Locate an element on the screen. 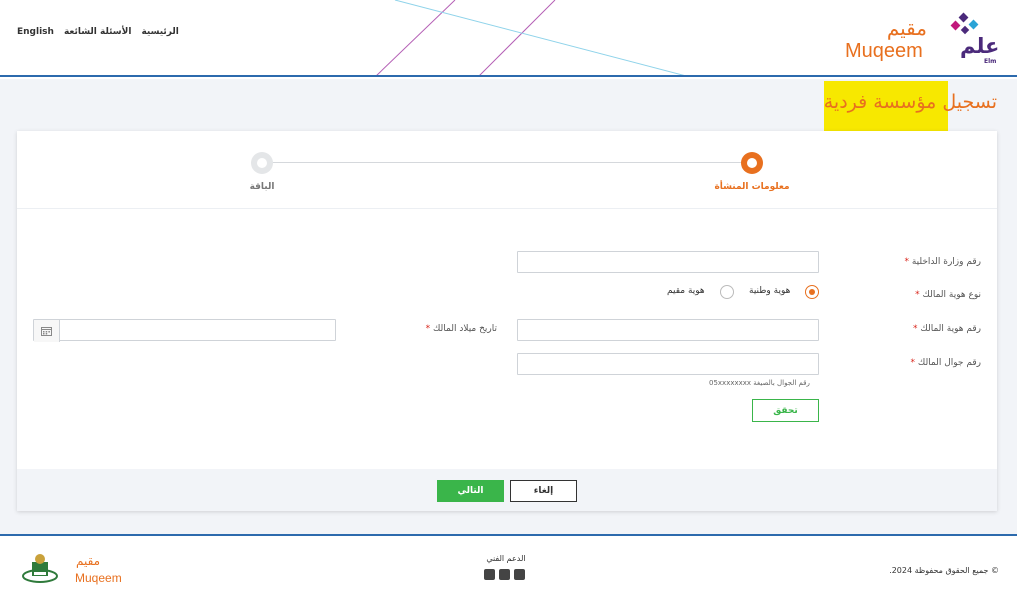 The width and height of the screenshot is (1017, 594). form-actions: إلغاء التالي is located at coordinates (507, 490).